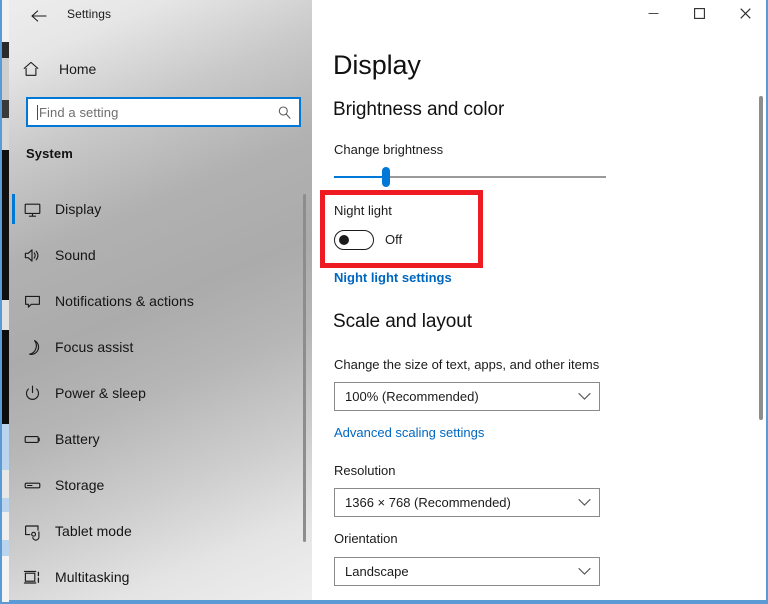  I want to click on minimize-button, so click(653, 15).